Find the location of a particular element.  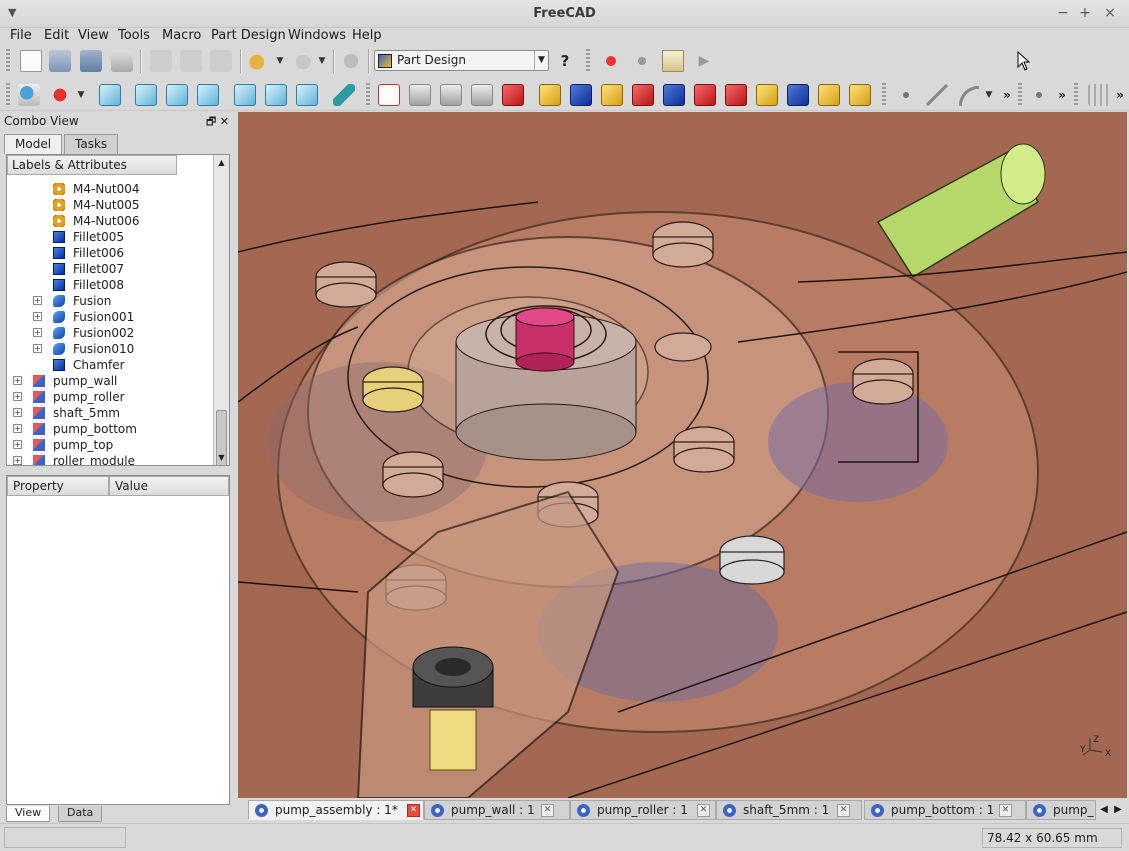

chevron-down-icon: ▼ is located at coordinates (541, 60).